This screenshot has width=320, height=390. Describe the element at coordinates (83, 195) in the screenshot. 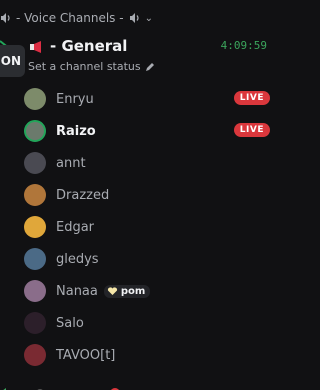

I see `member-name: Drazzed` at that location.